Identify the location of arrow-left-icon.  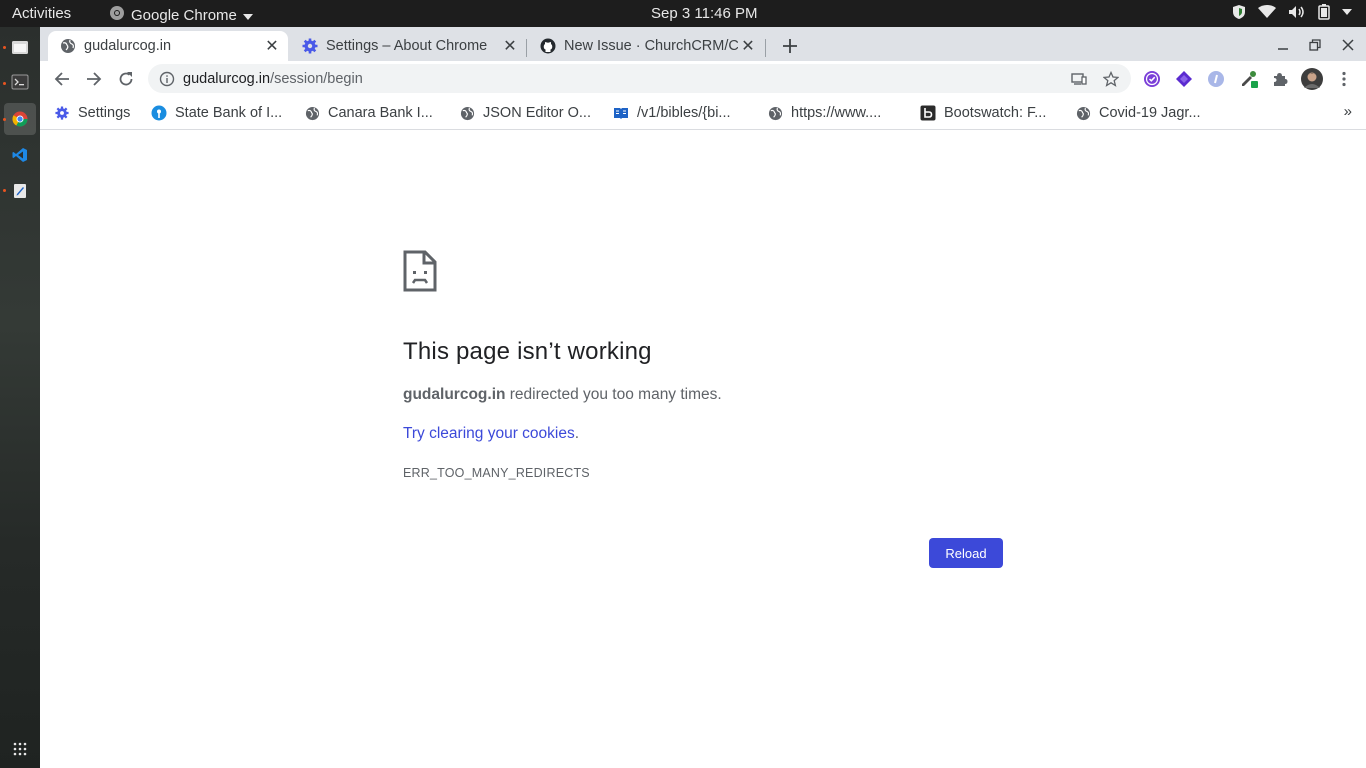
(61, 79).